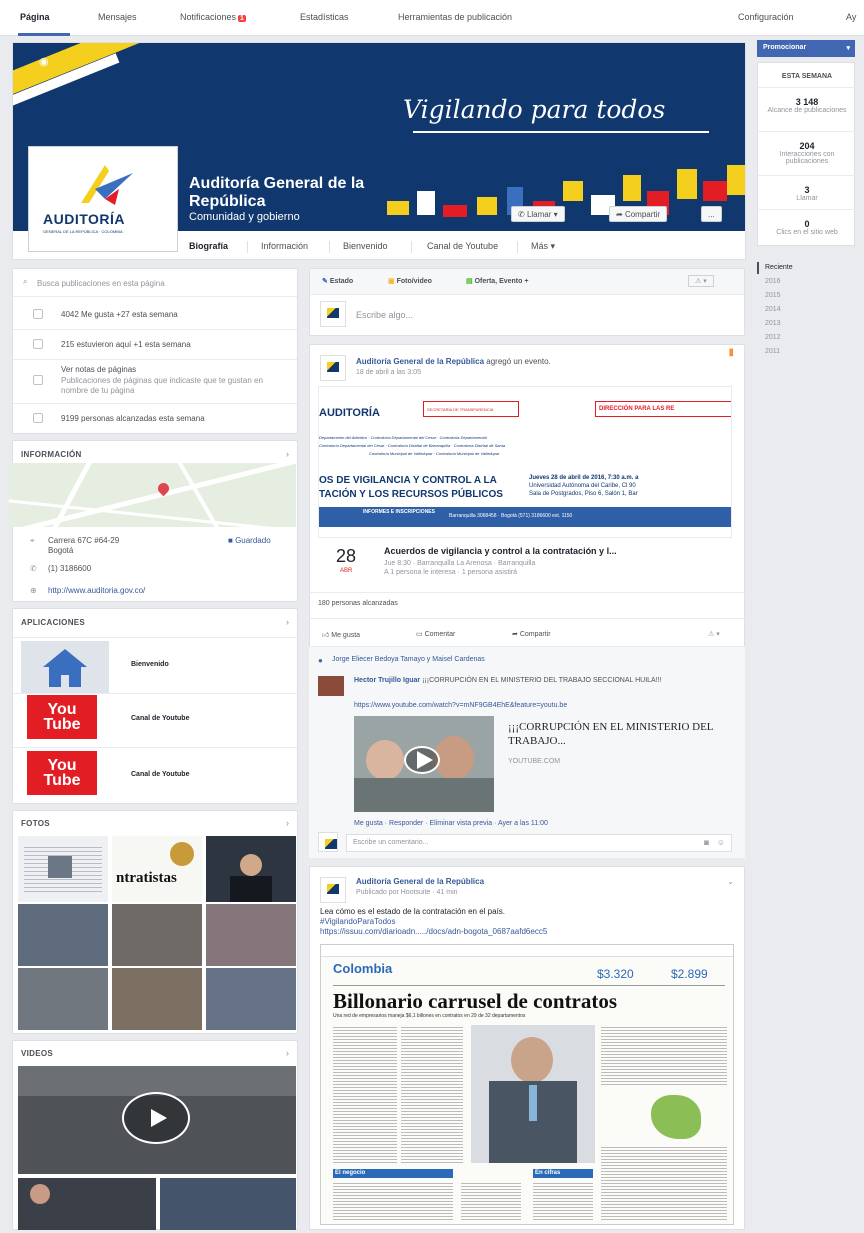 This screenshot has height=1233, width=864. What do you see at coordinates (98, 369) in the screenshot?
I see `stat-page-notes: Ver notas de páginas` at bounding box center [98, 369].